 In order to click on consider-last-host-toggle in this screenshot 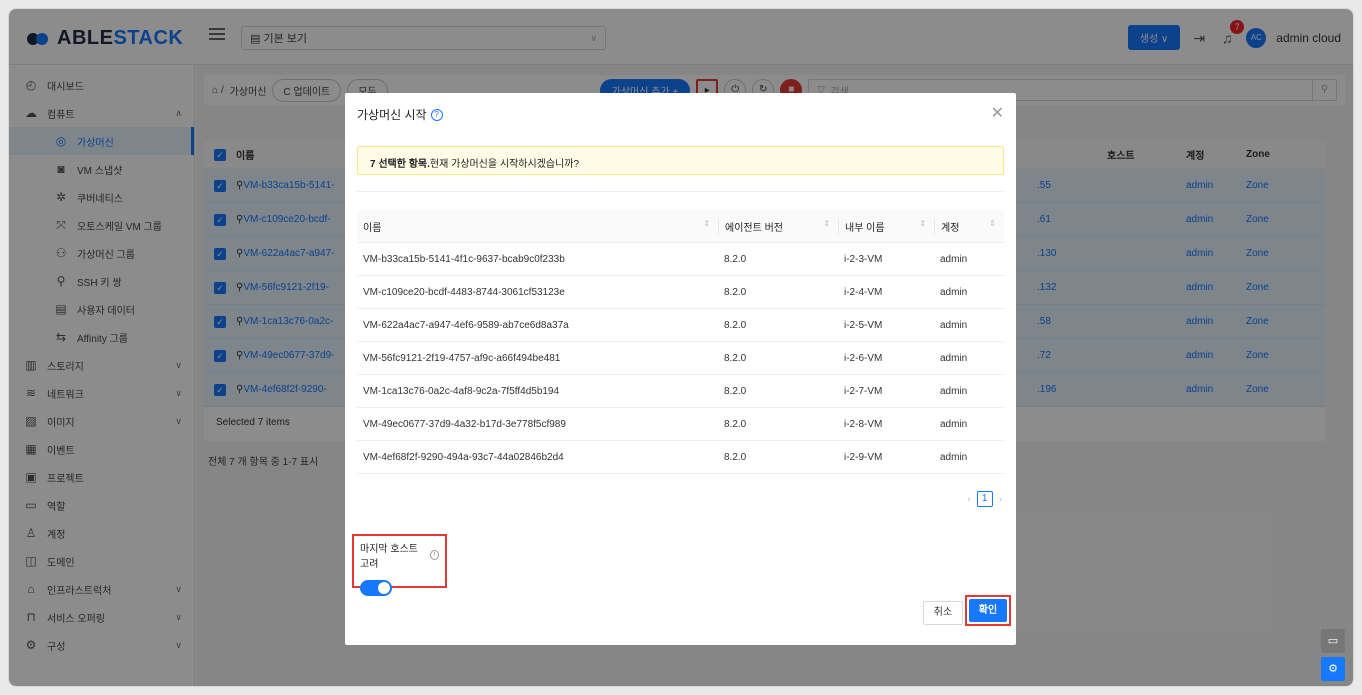, I will do `click(376, 588)`.